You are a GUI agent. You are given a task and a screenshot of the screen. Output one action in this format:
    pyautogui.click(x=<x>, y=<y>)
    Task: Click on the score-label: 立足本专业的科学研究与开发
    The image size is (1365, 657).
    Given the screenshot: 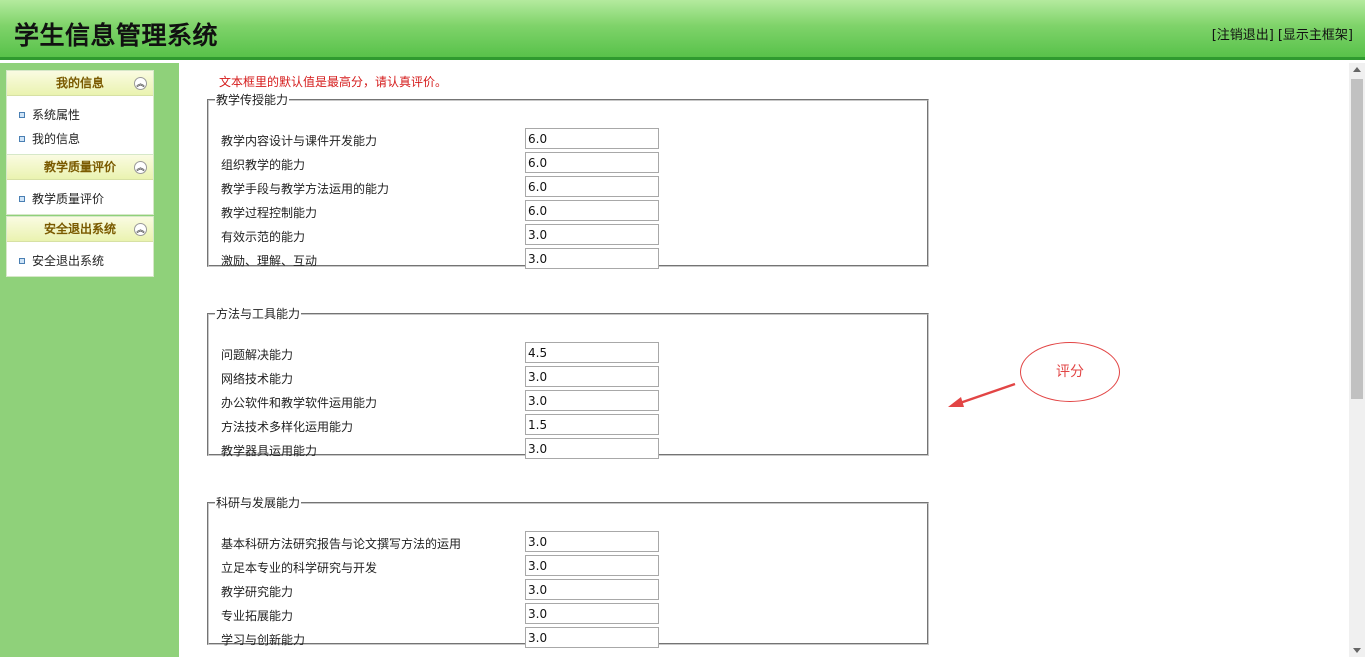 What is the action you would take?
    pyautogui.click(x=299, y=568)
    